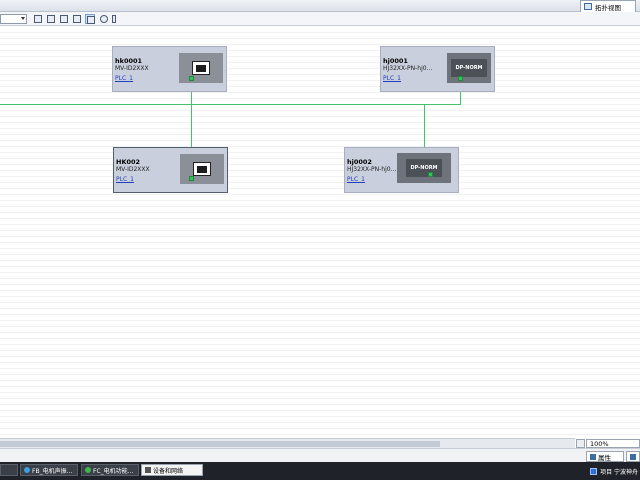  I want to click on grid-button, so click(38, 19).